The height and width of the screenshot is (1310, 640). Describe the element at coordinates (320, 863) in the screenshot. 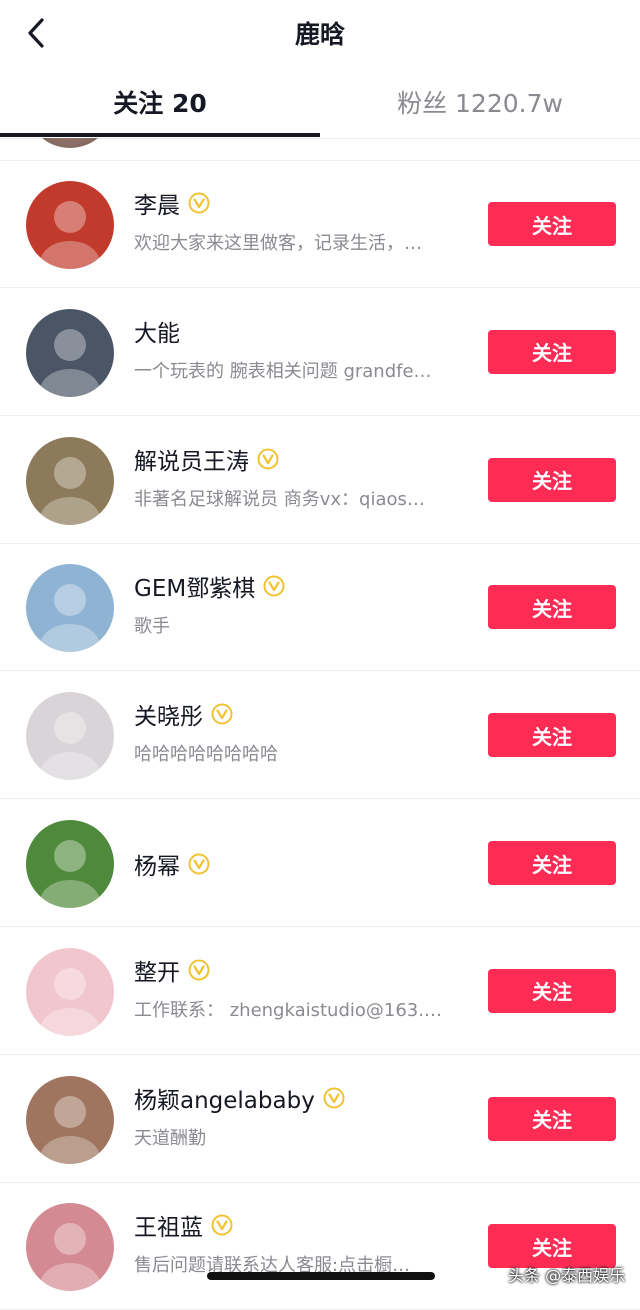

I see `list-item: 杨幂 关注` at that location.